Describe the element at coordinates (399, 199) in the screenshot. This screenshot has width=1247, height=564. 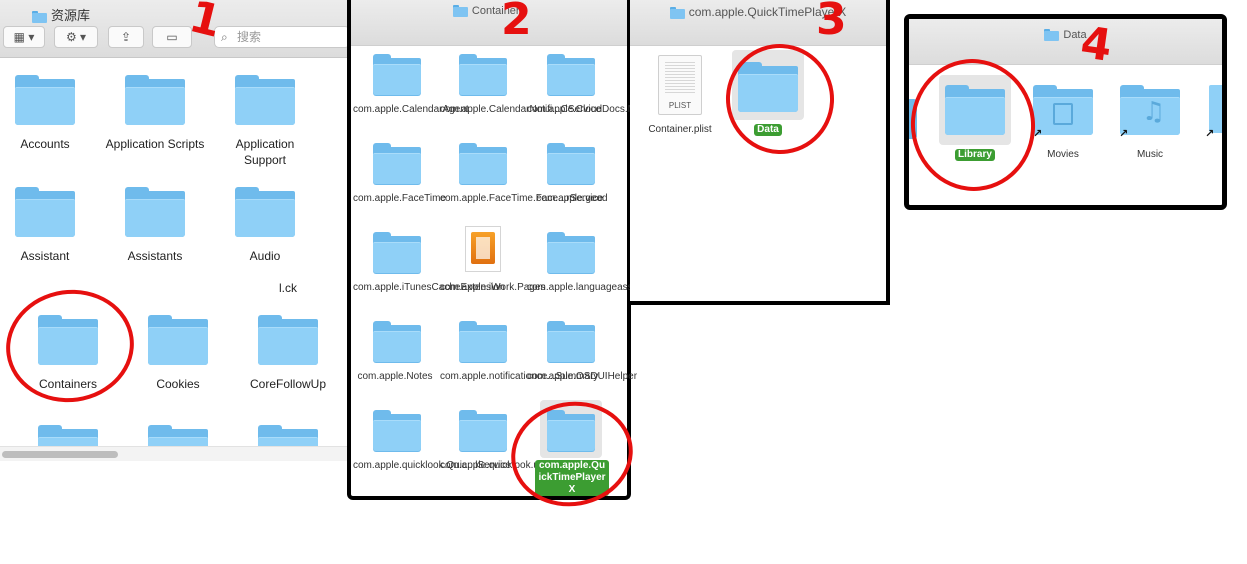
I see `folder-label: com.apple.FaceTime` at that location.